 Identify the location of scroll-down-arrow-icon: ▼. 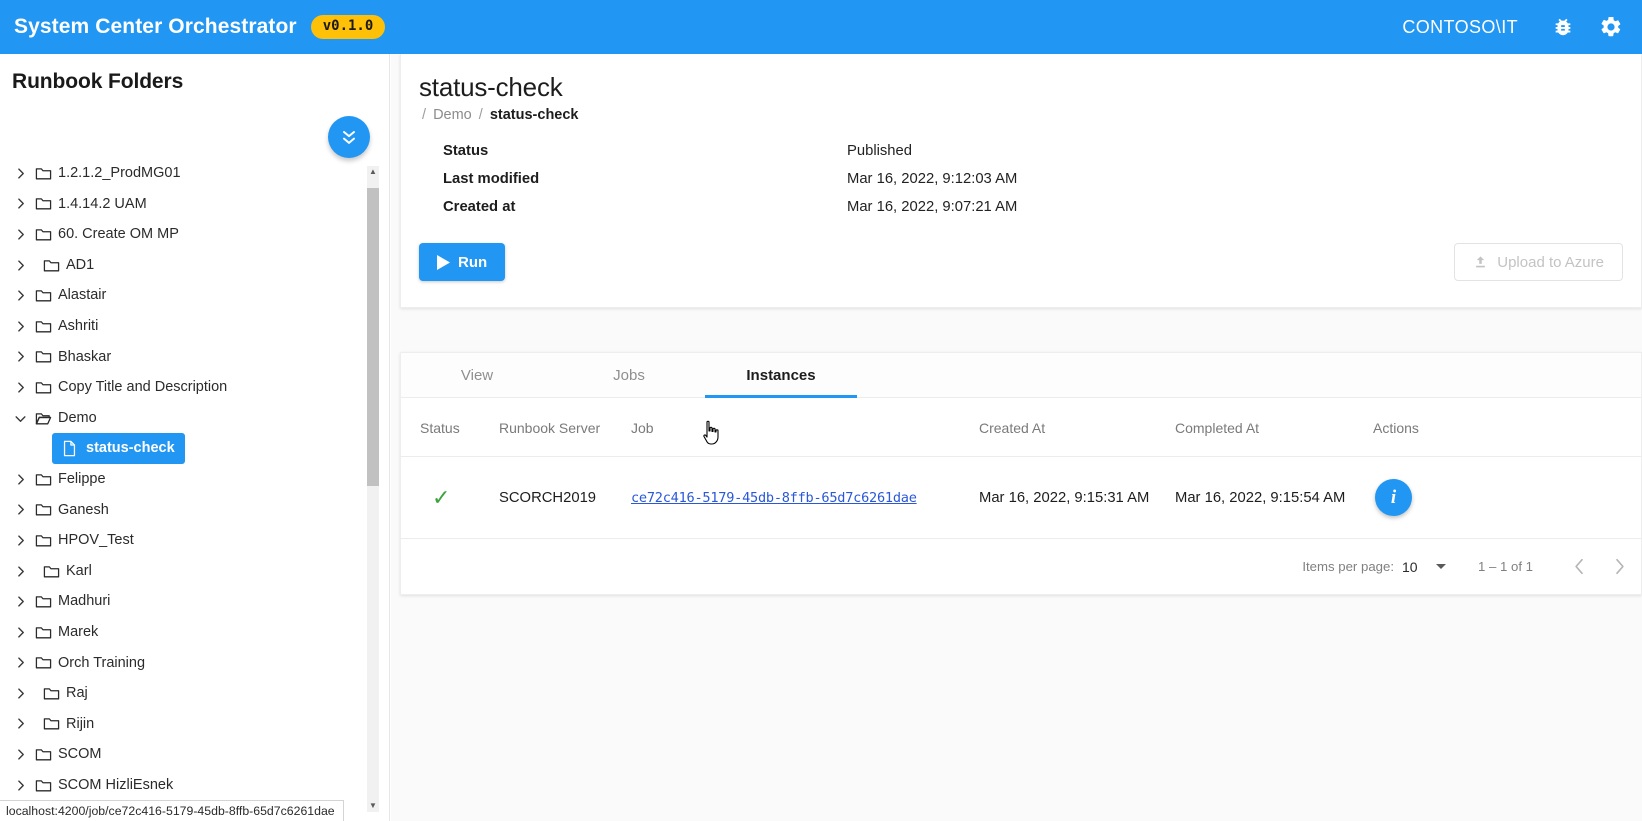
(373, 806).